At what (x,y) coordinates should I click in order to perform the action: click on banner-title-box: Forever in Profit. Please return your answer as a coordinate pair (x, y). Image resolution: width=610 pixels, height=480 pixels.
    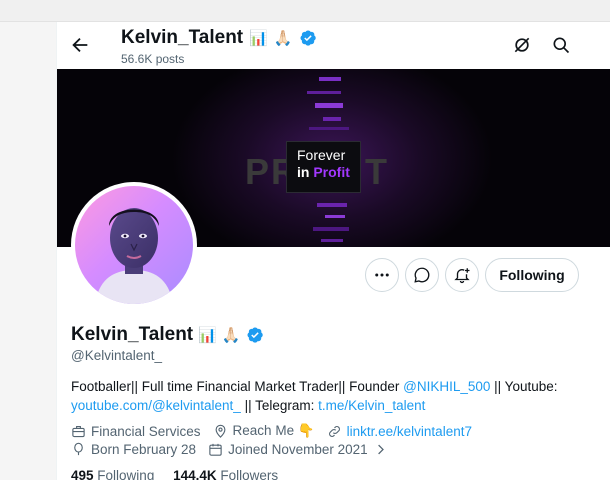
    Looking at the image, I should click on (323, 167).